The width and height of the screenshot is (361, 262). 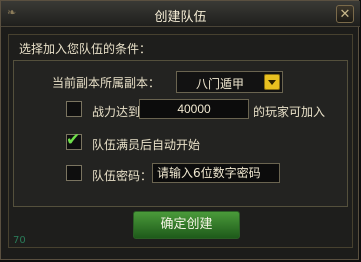 I want to click on close-icon: ✕, so click(x=345, y=14).